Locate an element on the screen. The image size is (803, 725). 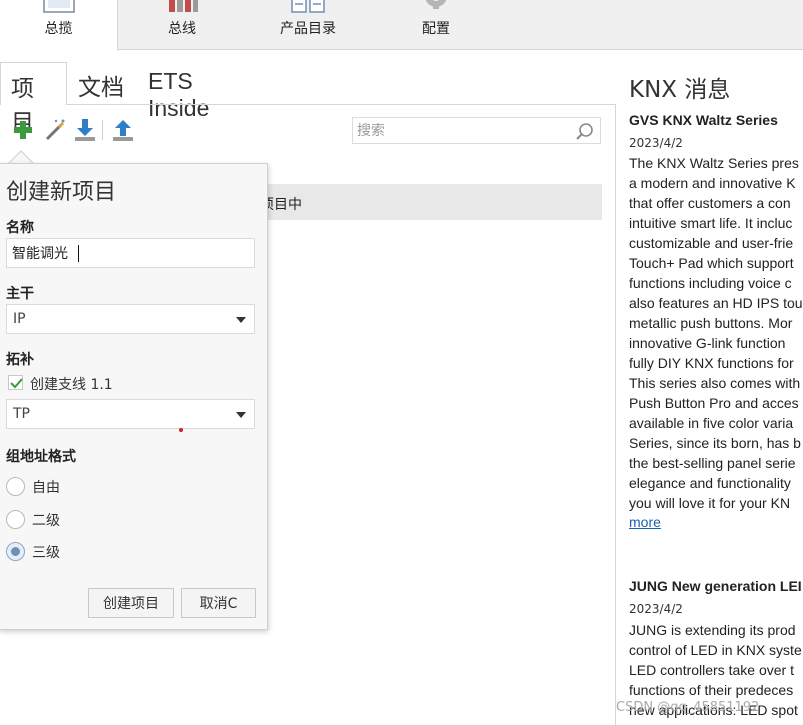
project-name-input is located at coordinates (129, 253).